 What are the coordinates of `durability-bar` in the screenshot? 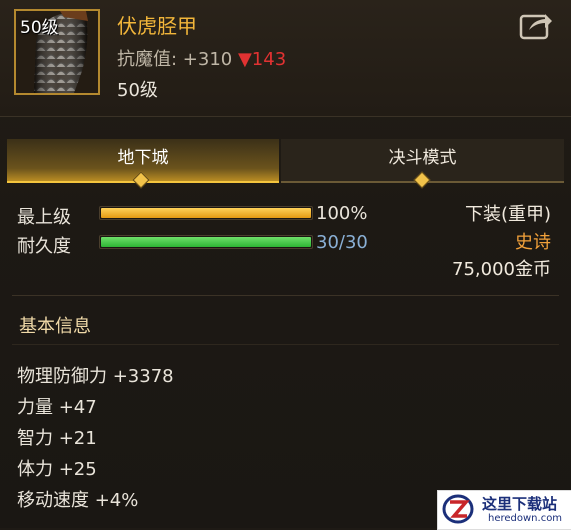 It's located at (206, 242).